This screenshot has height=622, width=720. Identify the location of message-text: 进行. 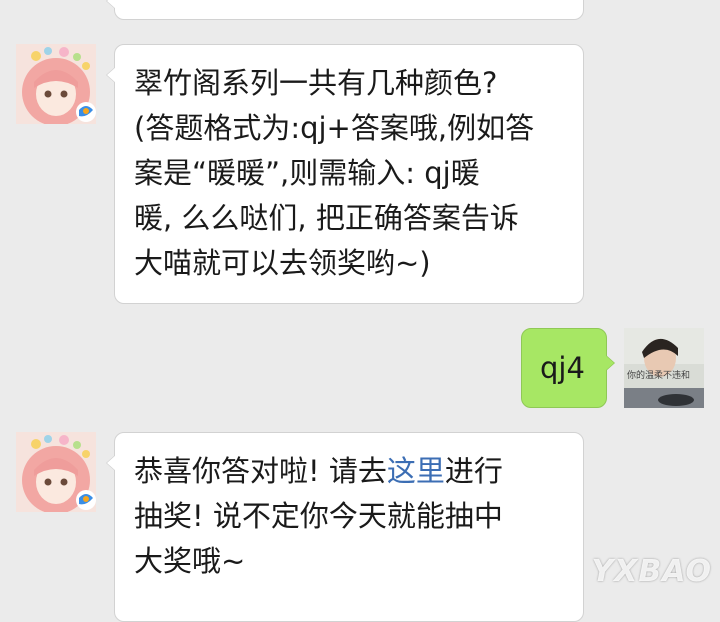
(473, 471).